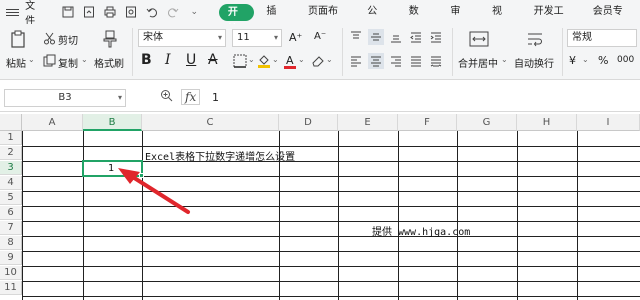 The image size is (640, 300). I want to click on svg-text: A, so click(290, 60).